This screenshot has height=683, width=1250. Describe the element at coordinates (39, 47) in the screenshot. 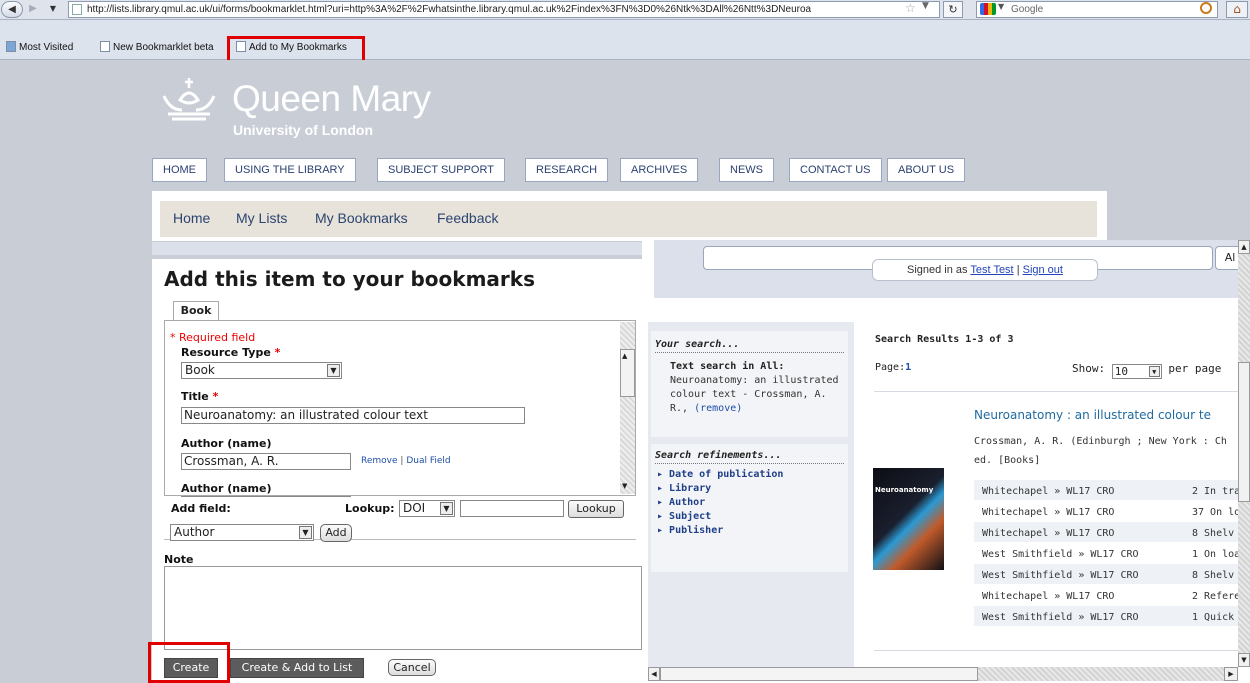

I see `bookmark-most-visited: Most Visited` at that location.